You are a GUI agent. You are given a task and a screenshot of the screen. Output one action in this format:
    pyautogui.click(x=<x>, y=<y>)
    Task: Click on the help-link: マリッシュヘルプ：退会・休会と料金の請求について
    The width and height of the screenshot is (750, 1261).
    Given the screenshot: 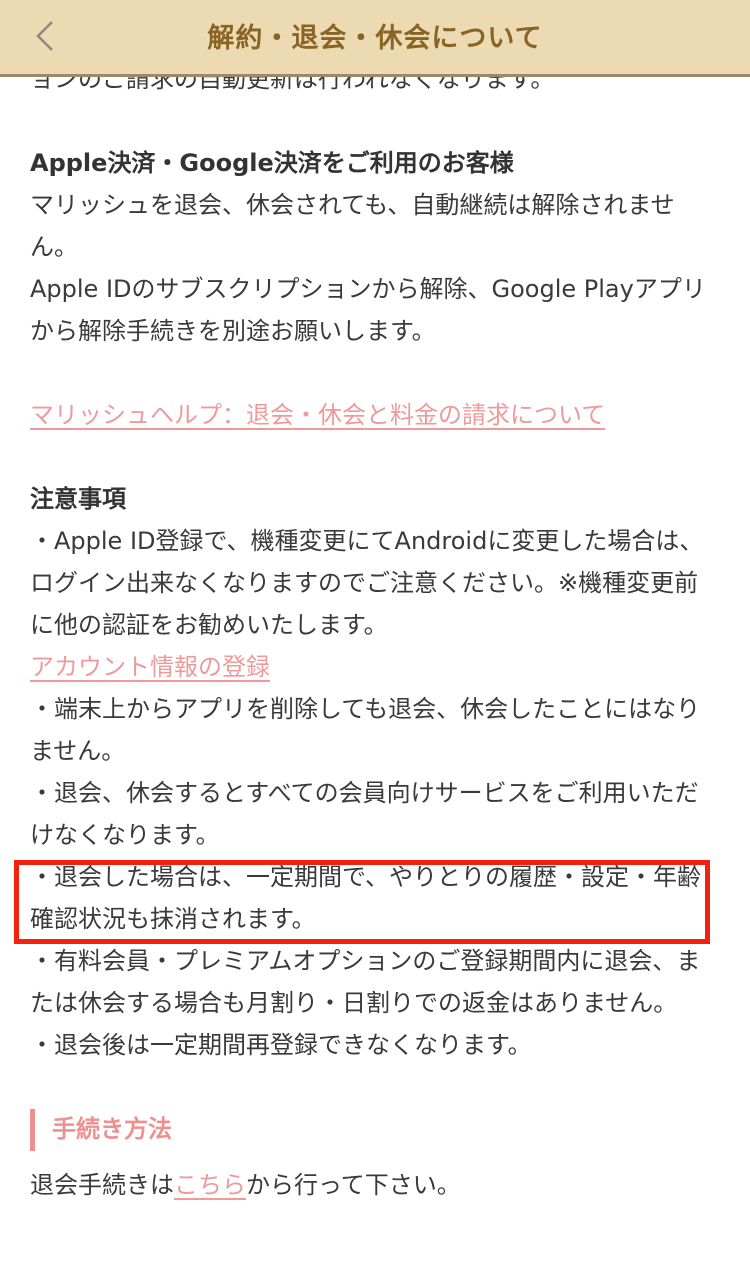 What is the action you would take?
    pyautogui.click(x=317, y=415)
    